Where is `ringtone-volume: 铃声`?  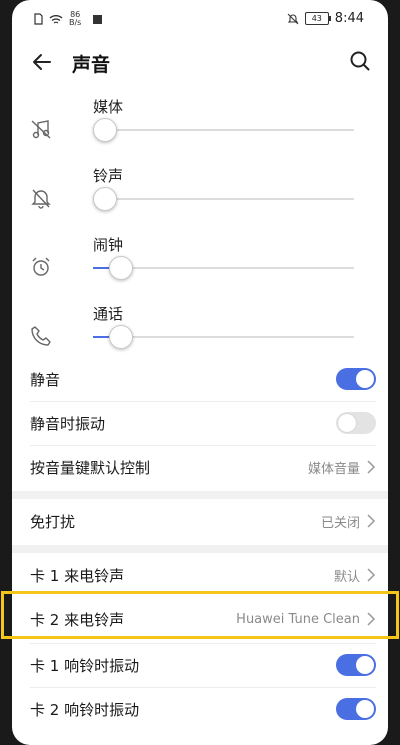
ringtone-volume: 铃声 is located at coordinates (200, 199).